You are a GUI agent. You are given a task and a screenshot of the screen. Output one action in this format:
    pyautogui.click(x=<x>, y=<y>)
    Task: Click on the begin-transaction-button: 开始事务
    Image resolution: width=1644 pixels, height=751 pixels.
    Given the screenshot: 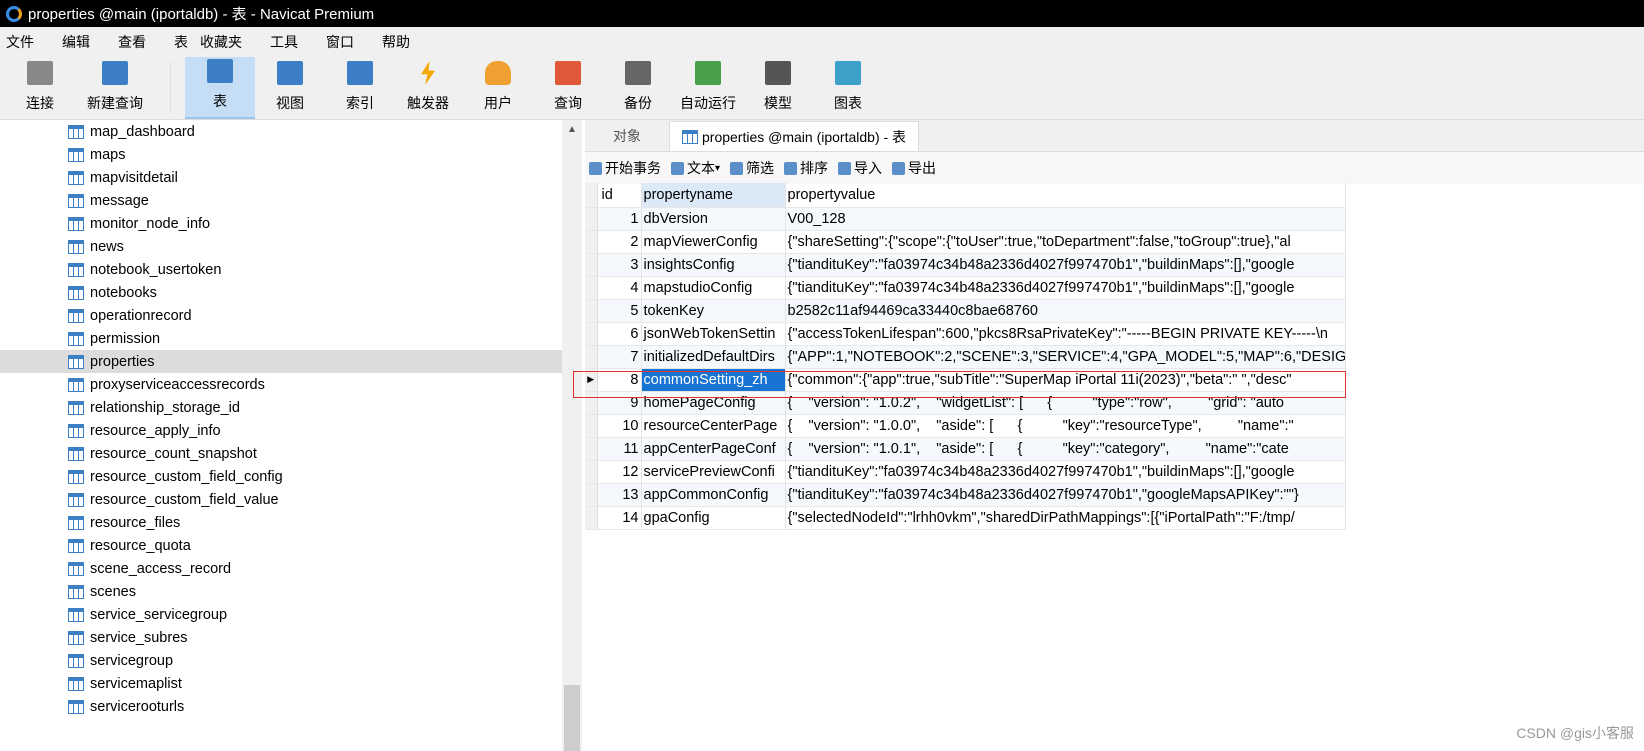 What is the action you would take?
    pyautogui.click(x=625, y=168)
    